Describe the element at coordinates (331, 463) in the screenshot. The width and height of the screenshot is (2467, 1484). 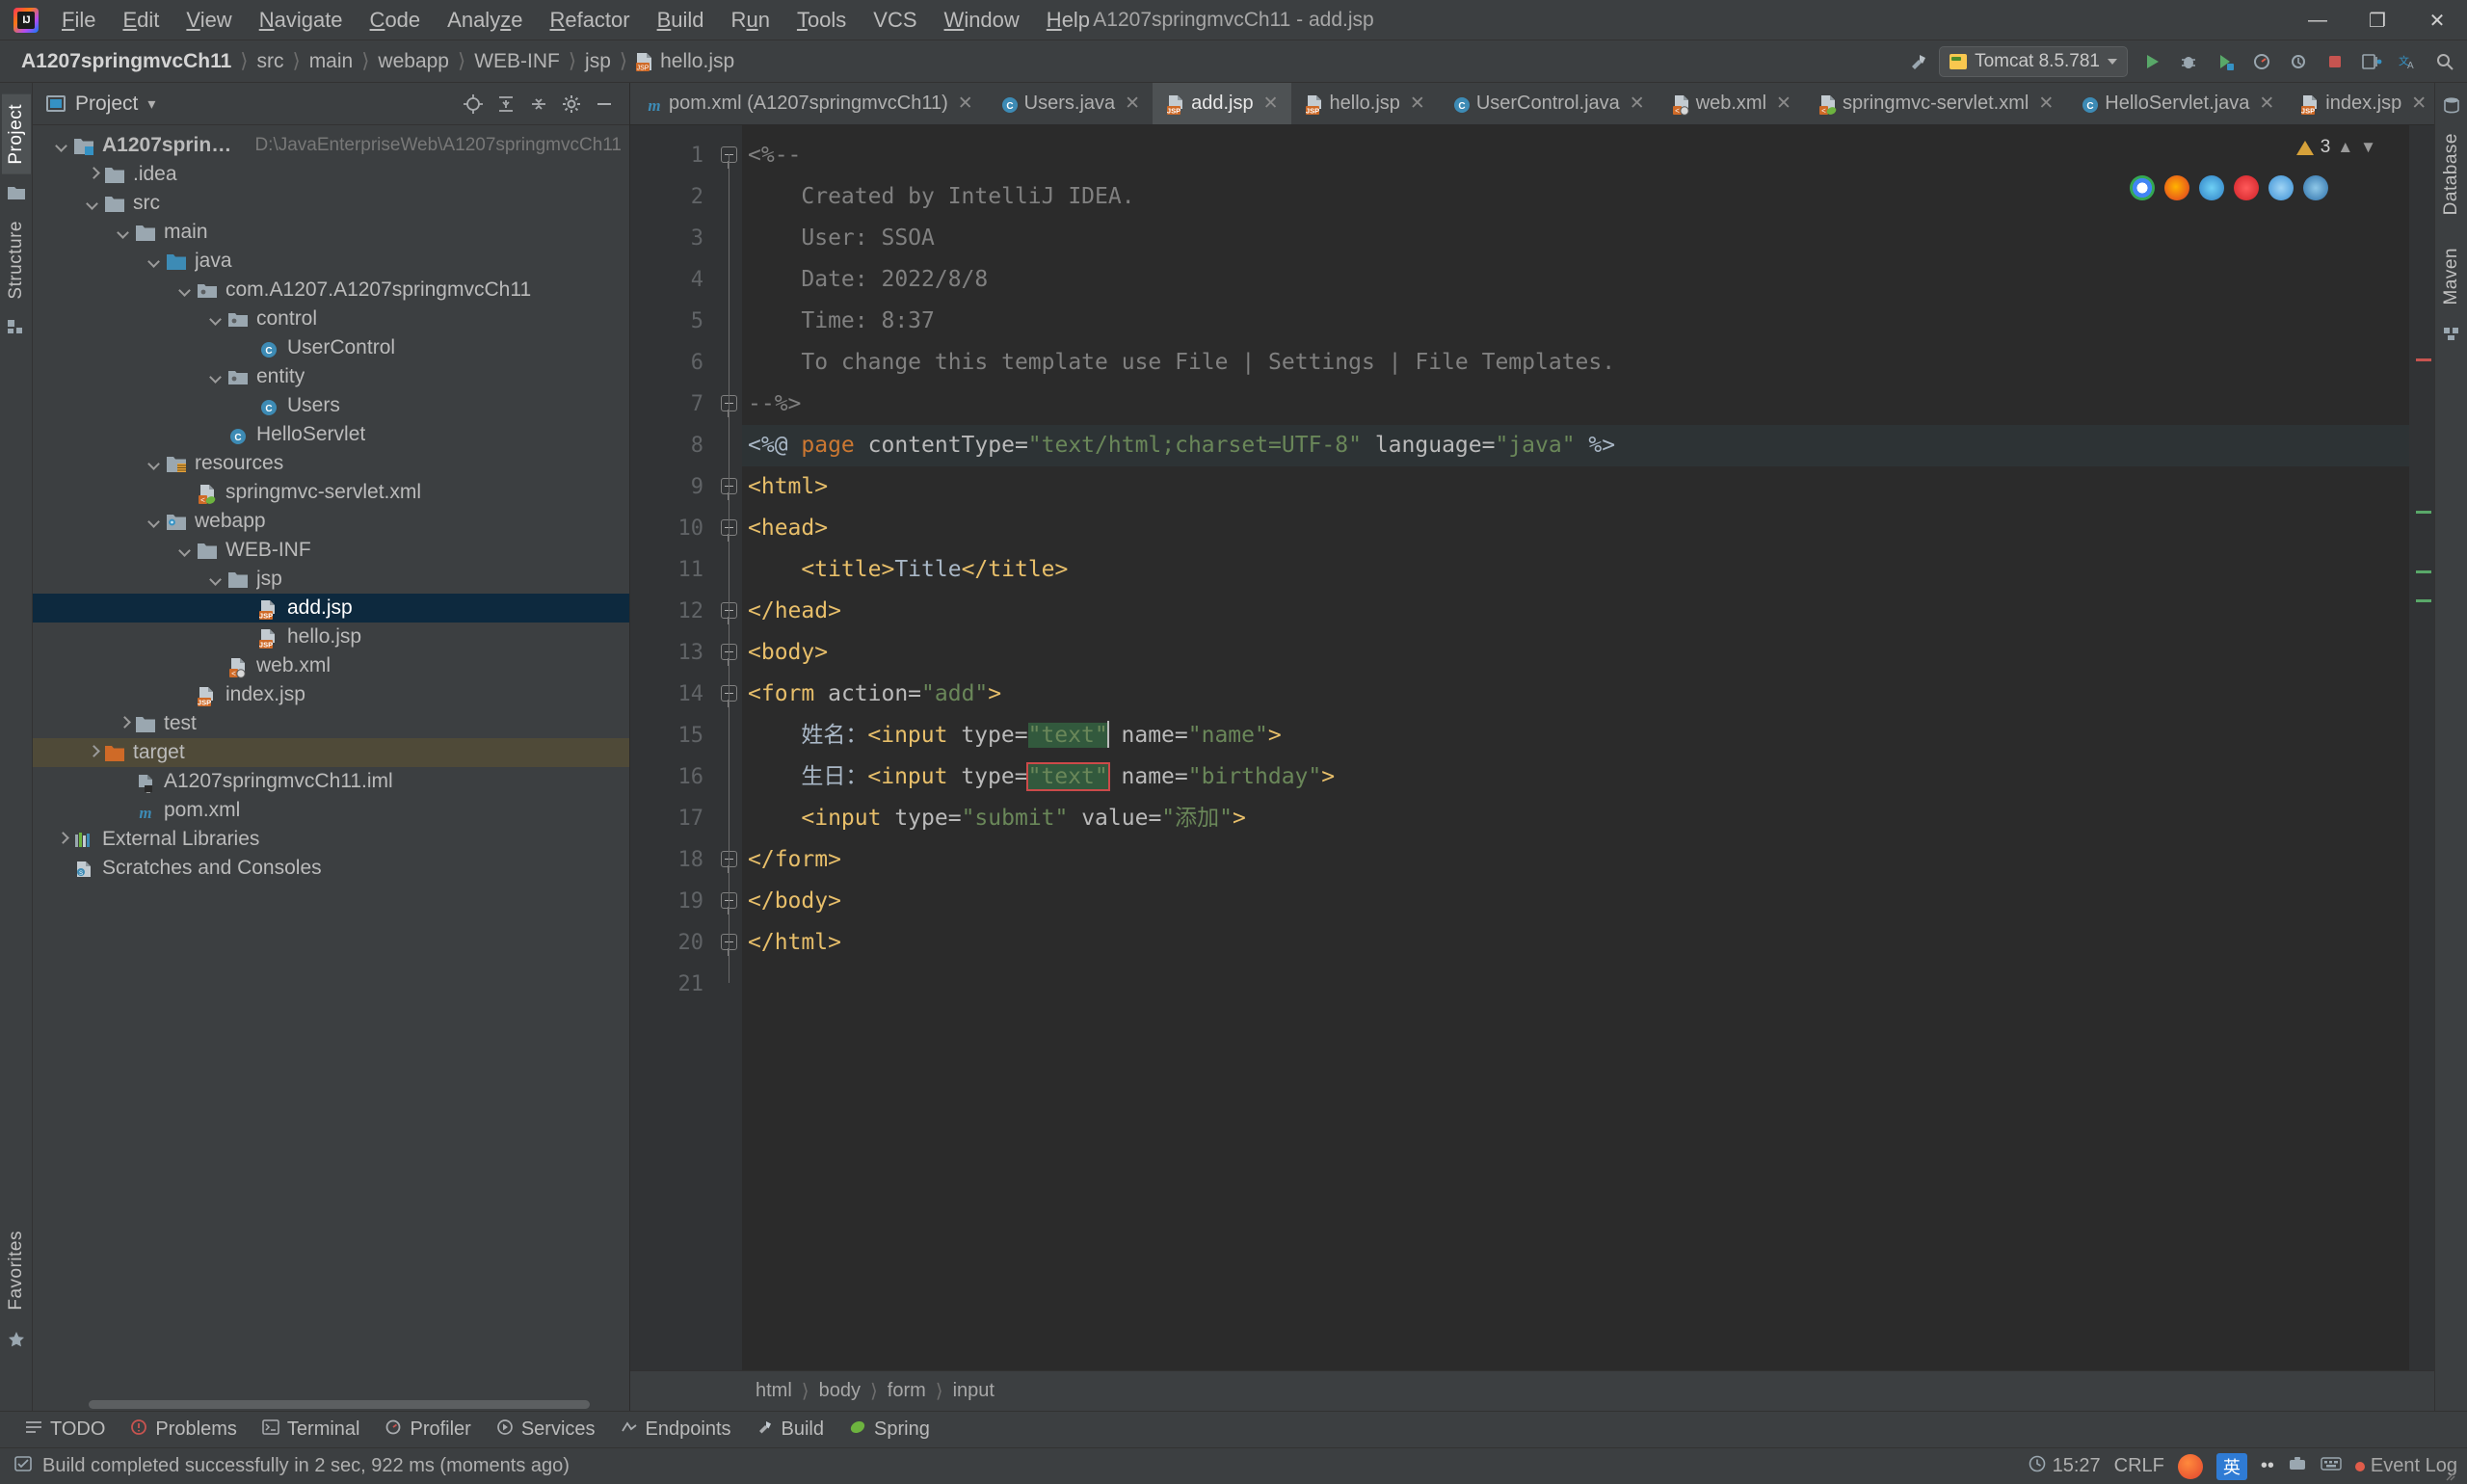
I see `tree-node-resources: resources` at that location.